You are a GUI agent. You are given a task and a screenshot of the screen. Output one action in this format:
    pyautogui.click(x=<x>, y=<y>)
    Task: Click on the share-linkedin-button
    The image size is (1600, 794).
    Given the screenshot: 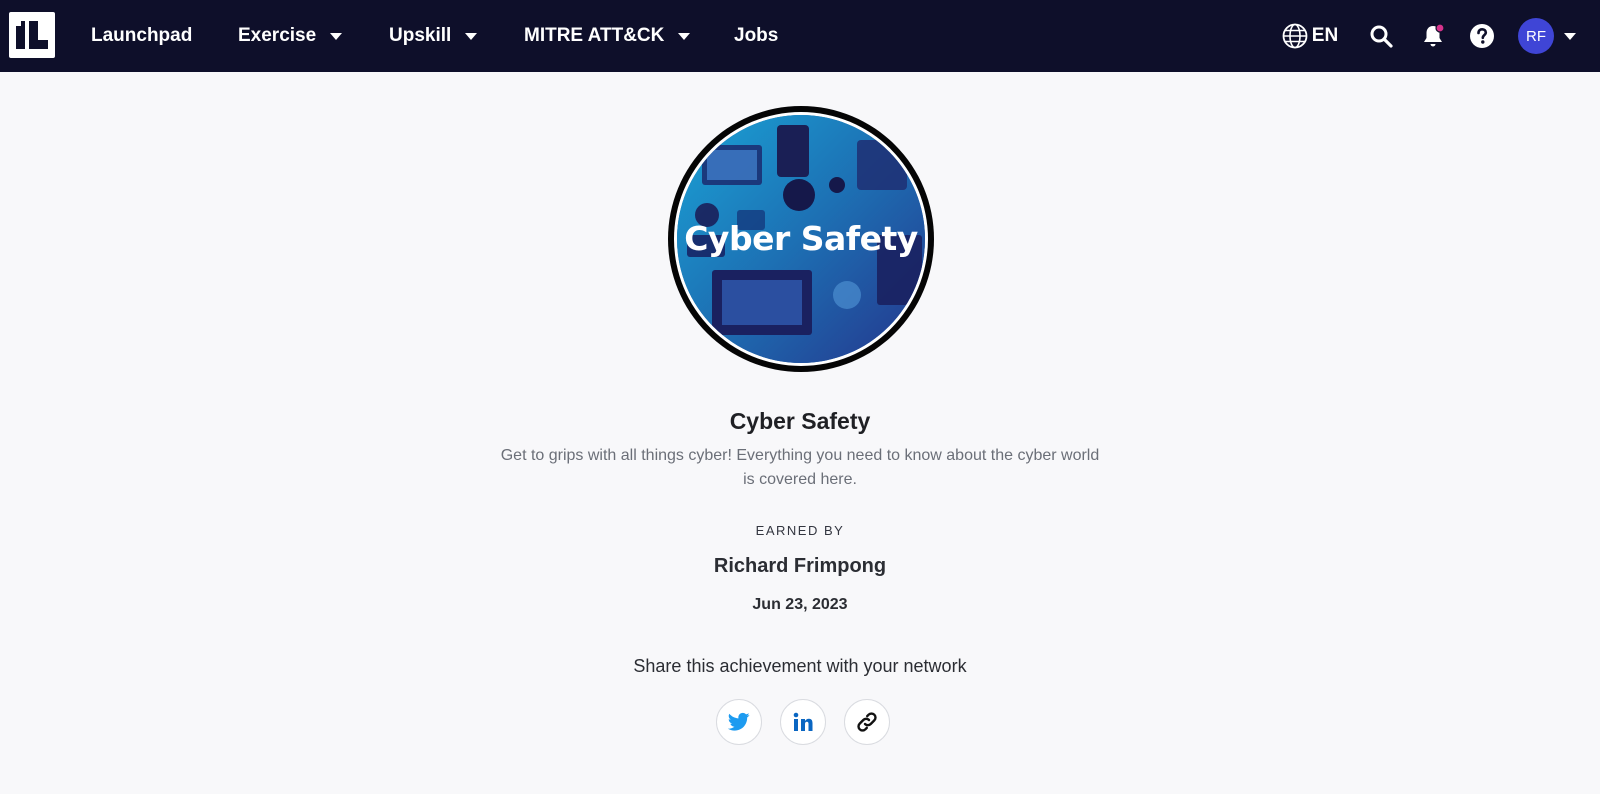 What is the action you would take?
    pyautogui.click(x=803, y=722)
    